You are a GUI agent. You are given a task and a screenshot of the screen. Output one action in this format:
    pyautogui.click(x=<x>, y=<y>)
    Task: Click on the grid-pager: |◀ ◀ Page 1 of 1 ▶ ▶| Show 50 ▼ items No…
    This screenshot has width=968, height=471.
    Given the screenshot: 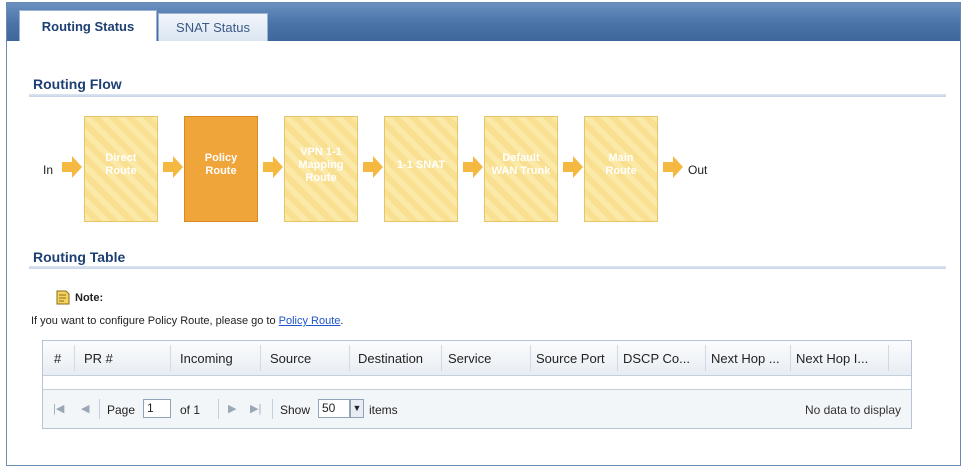 What is the action you would take?
    pyautogui.click(x=477, y=408)
    